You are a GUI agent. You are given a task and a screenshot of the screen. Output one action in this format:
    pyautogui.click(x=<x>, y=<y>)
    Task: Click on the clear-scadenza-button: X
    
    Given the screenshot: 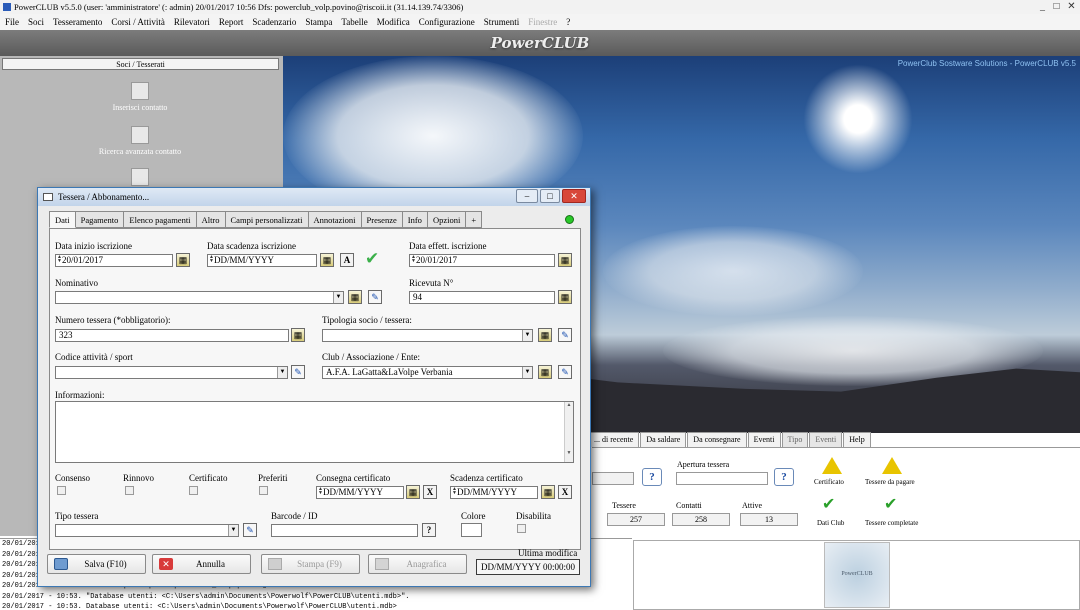 What is the action you would take?
    pyautogui.click(x=565, y=492)
    